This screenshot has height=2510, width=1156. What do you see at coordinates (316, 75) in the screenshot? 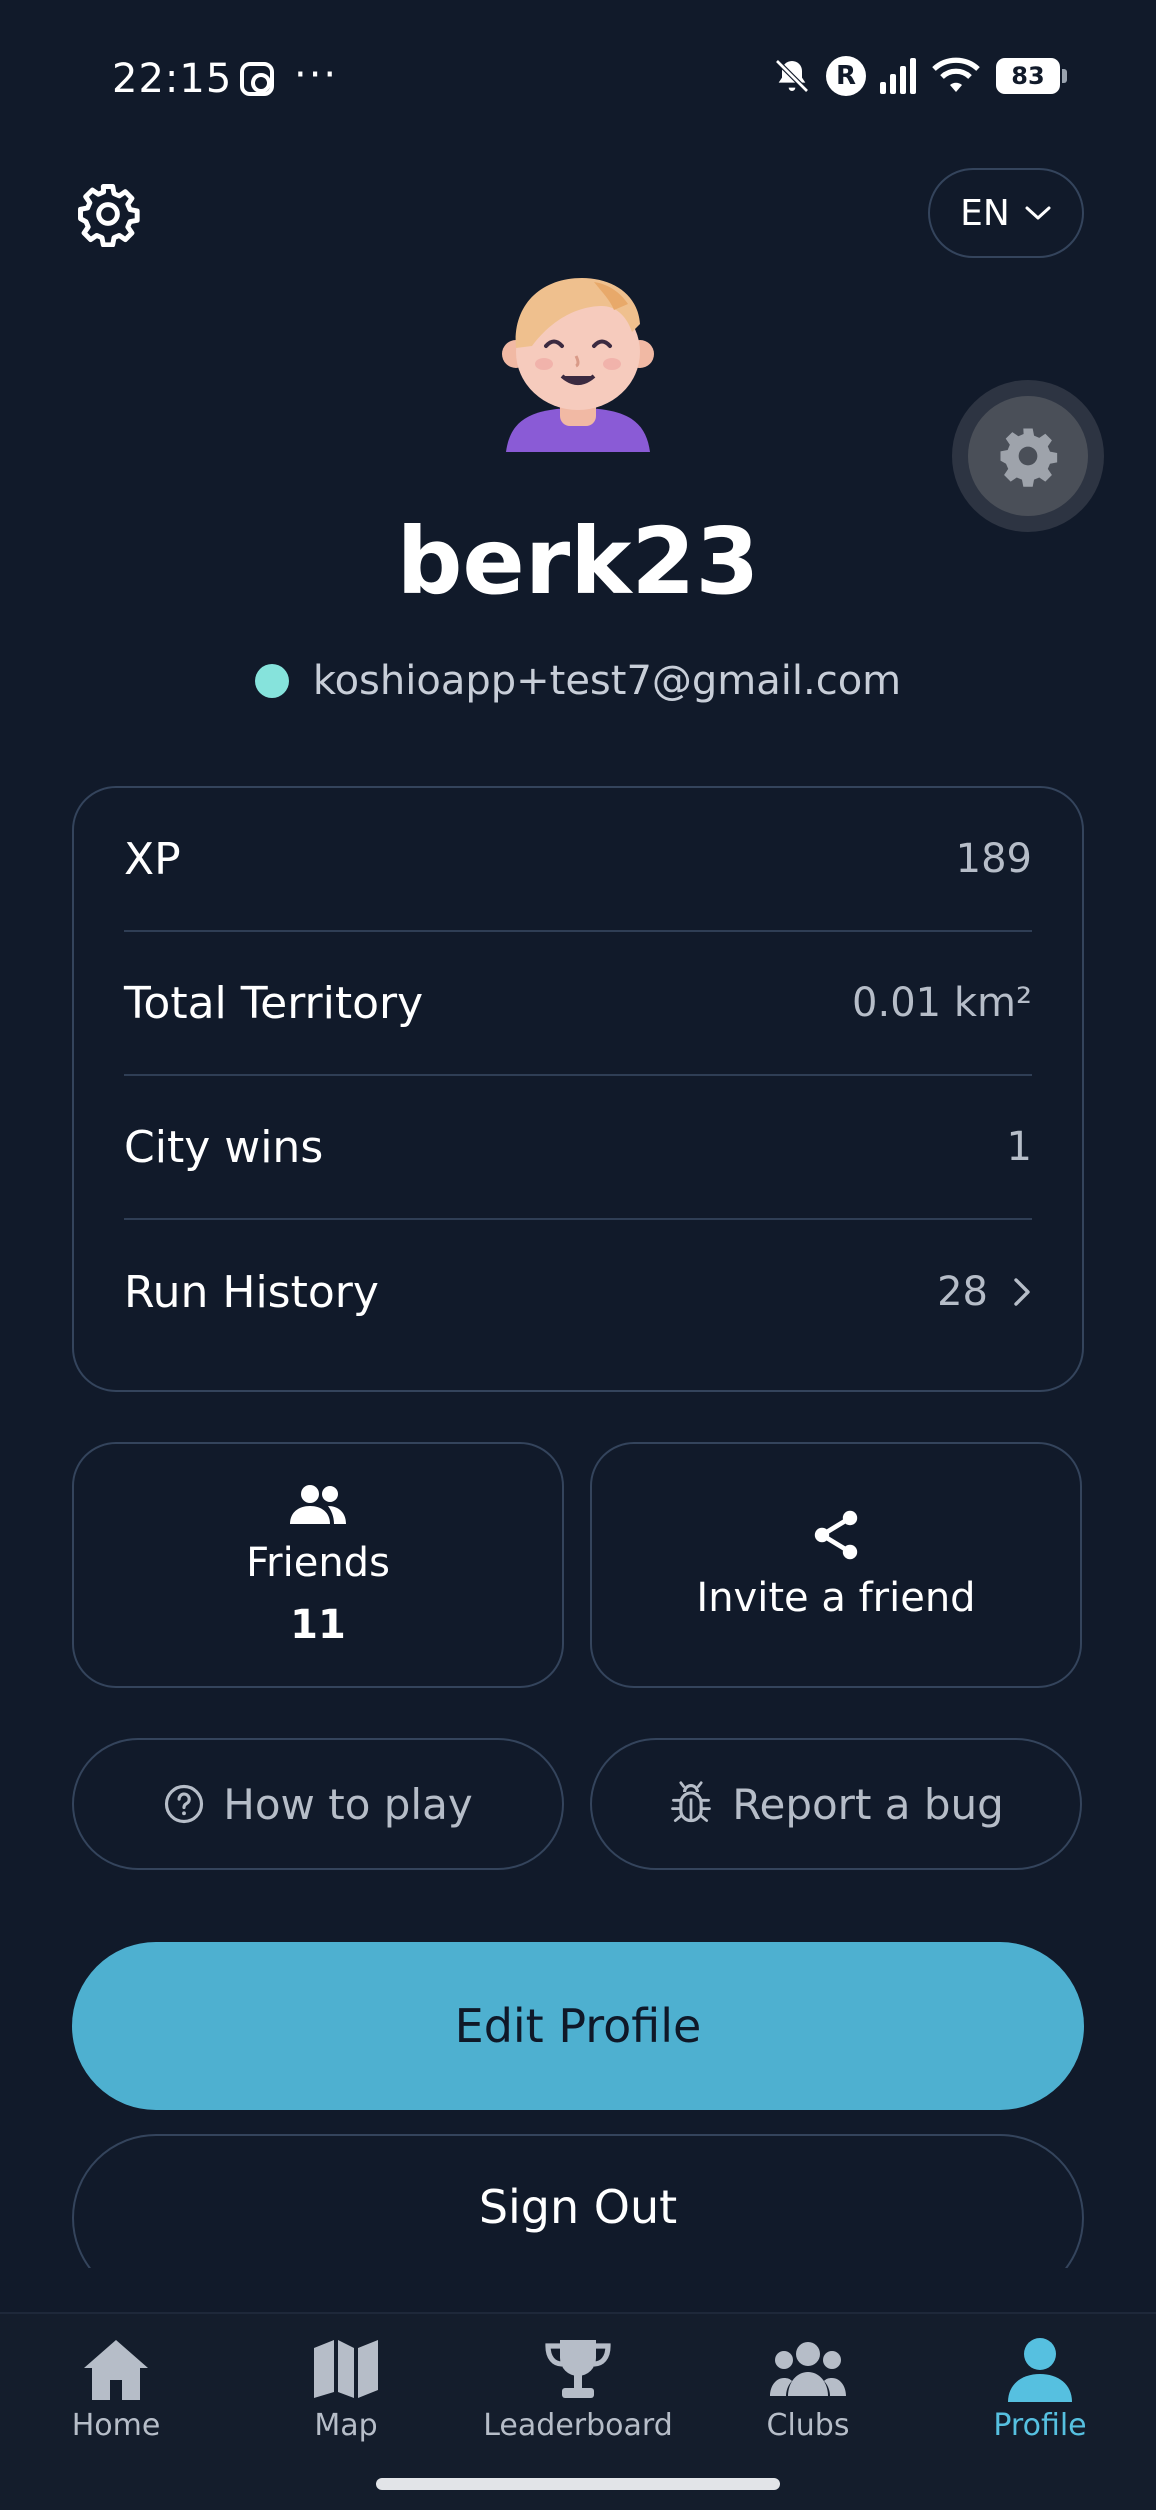
I see `more-notifications-icon: ···` at bounding box center [316, 75].